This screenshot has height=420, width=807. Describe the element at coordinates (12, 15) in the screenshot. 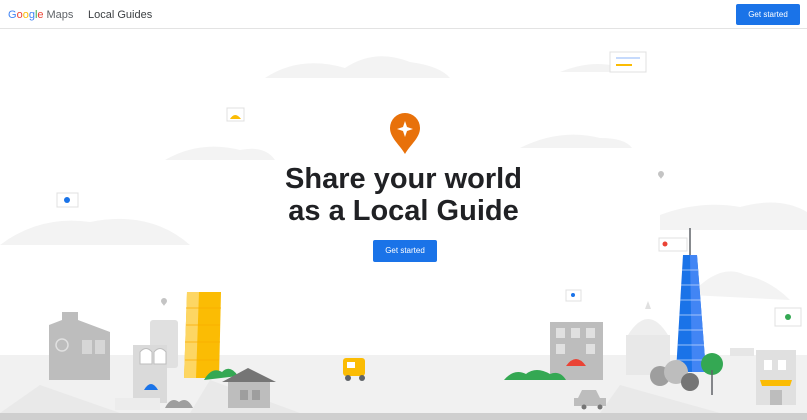

I see `logo-letter: G` at that location.